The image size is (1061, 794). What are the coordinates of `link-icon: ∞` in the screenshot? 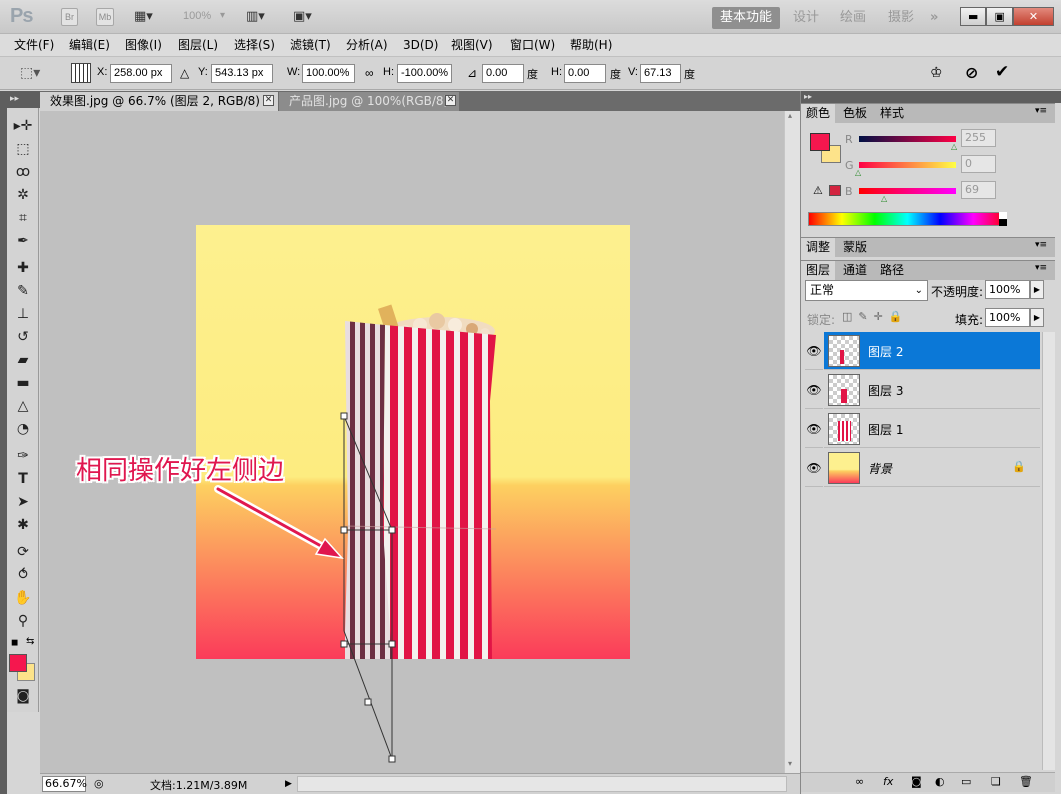 It's located at (369, 73).